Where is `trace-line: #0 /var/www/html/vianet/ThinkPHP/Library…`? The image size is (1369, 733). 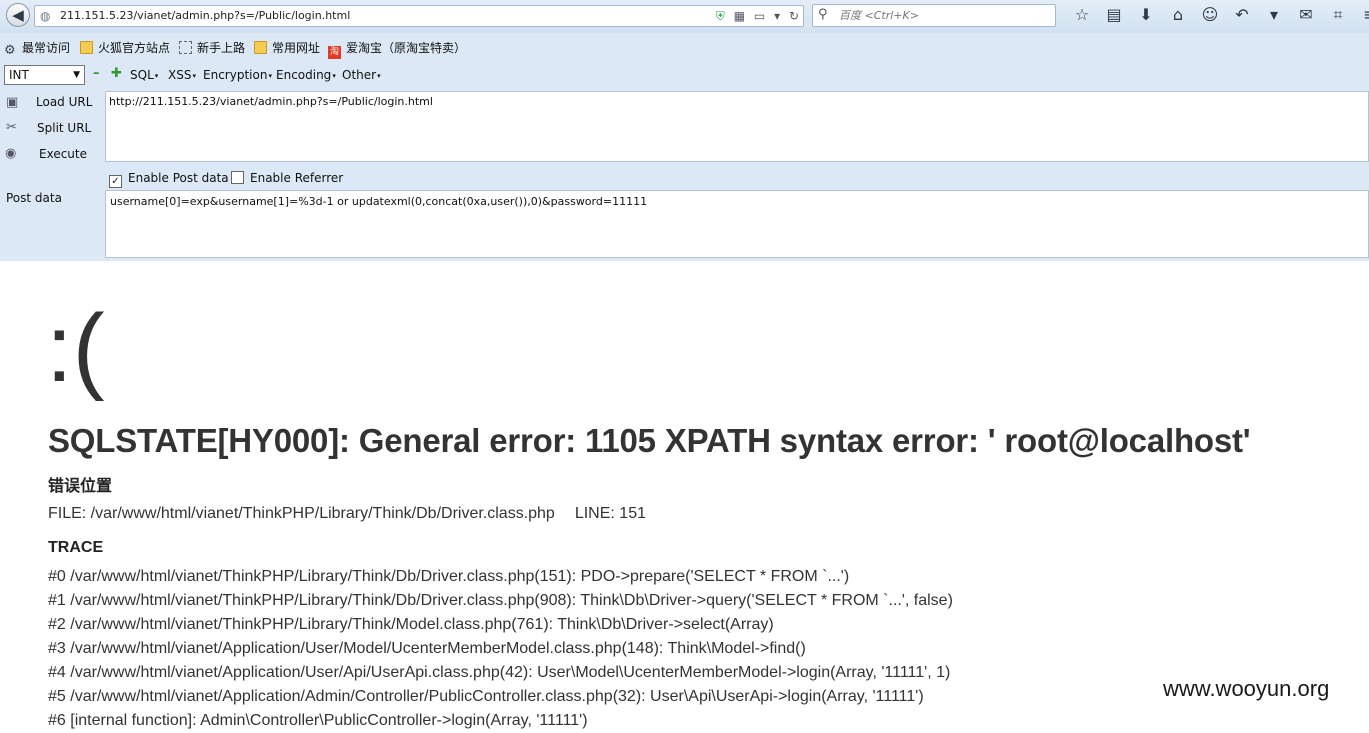
trace-line: #0 /var/www/html/vianet/ThinkPHP/Library… is located at coordinates (449, 576).